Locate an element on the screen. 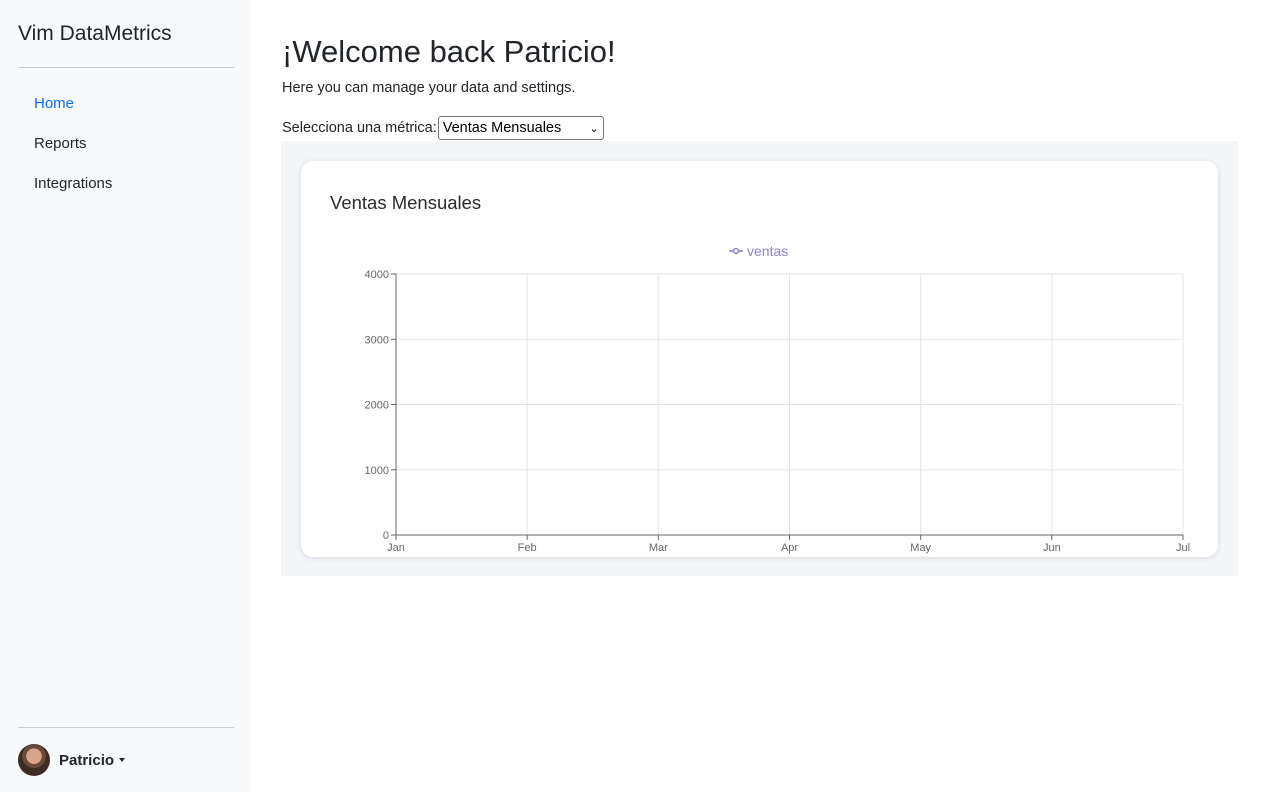  sidebar-divider-bottom is located at coordinates (126, 727).